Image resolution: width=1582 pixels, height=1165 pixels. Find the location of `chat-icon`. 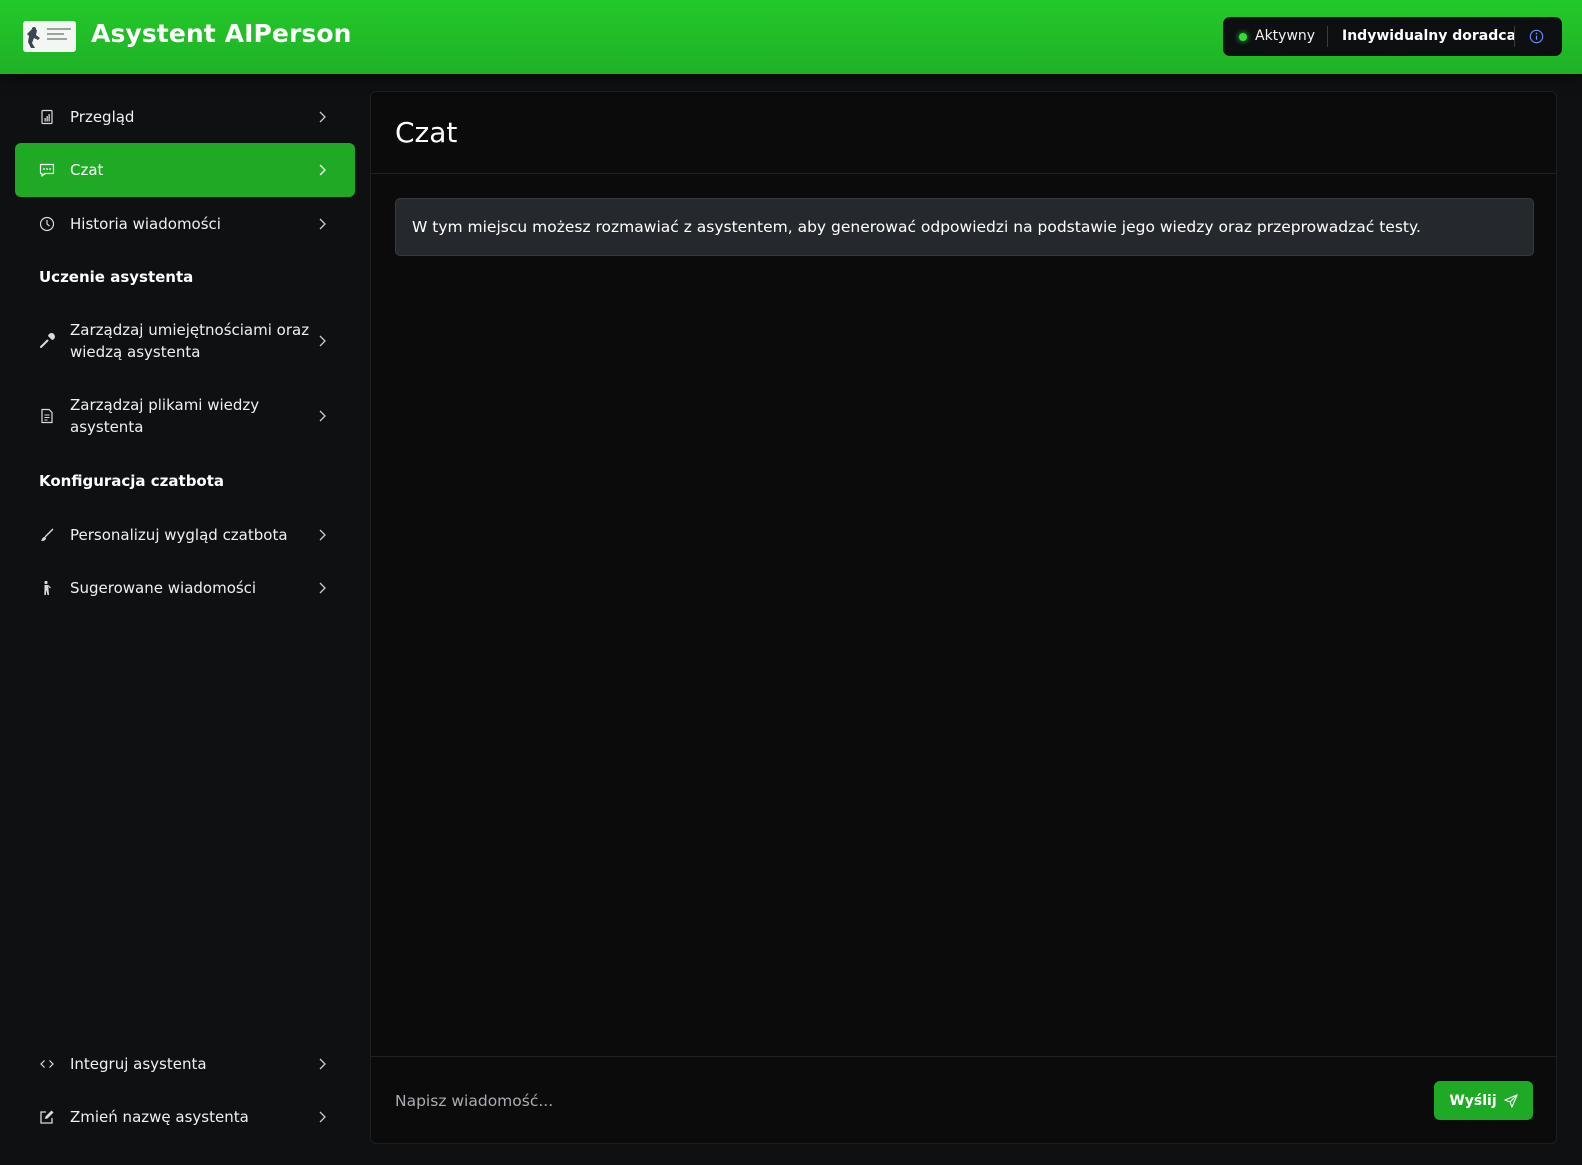

chat-icon is located at coordinates (47, 170).